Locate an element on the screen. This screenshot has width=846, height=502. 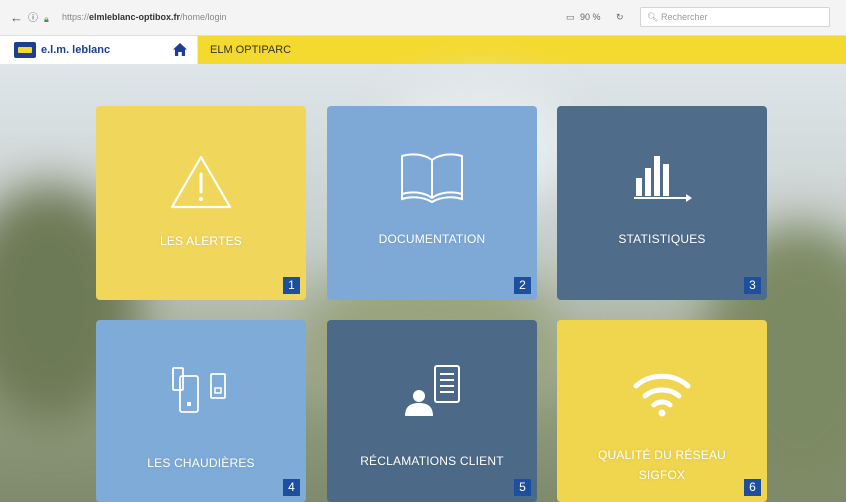
tile-number-badge: 2 is located at coordinates (522, 285).